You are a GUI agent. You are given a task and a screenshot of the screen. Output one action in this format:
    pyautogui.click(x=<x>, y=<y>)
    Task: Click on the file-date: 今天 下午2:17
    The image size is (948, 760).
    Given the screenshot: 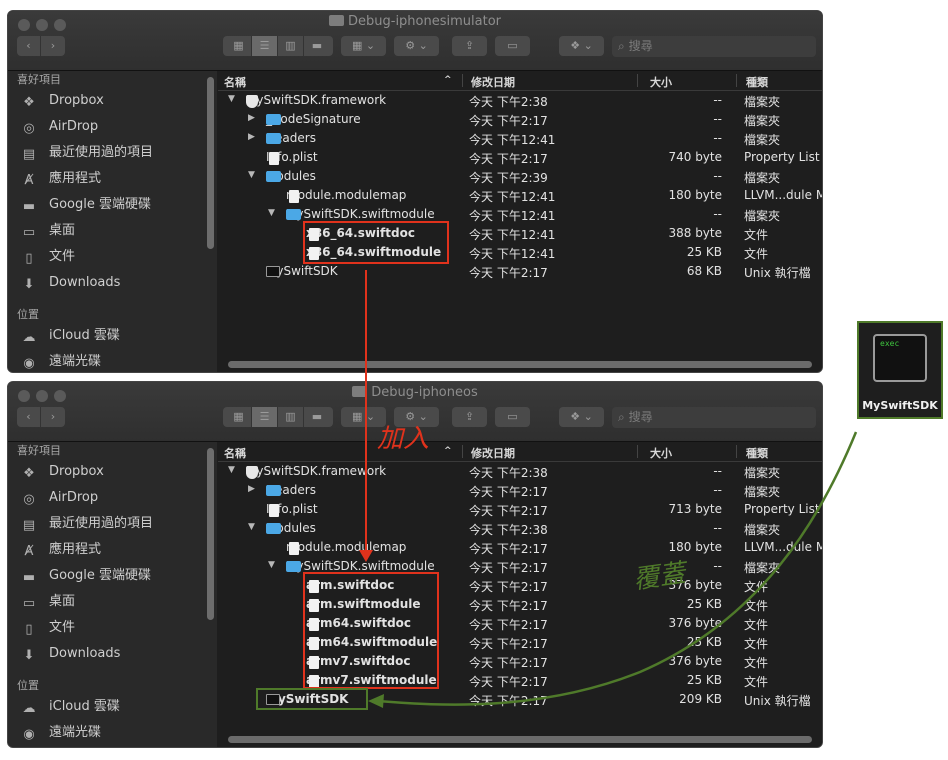 What is the action you would take?
    pyautogui.click(x=508, y=511)
    